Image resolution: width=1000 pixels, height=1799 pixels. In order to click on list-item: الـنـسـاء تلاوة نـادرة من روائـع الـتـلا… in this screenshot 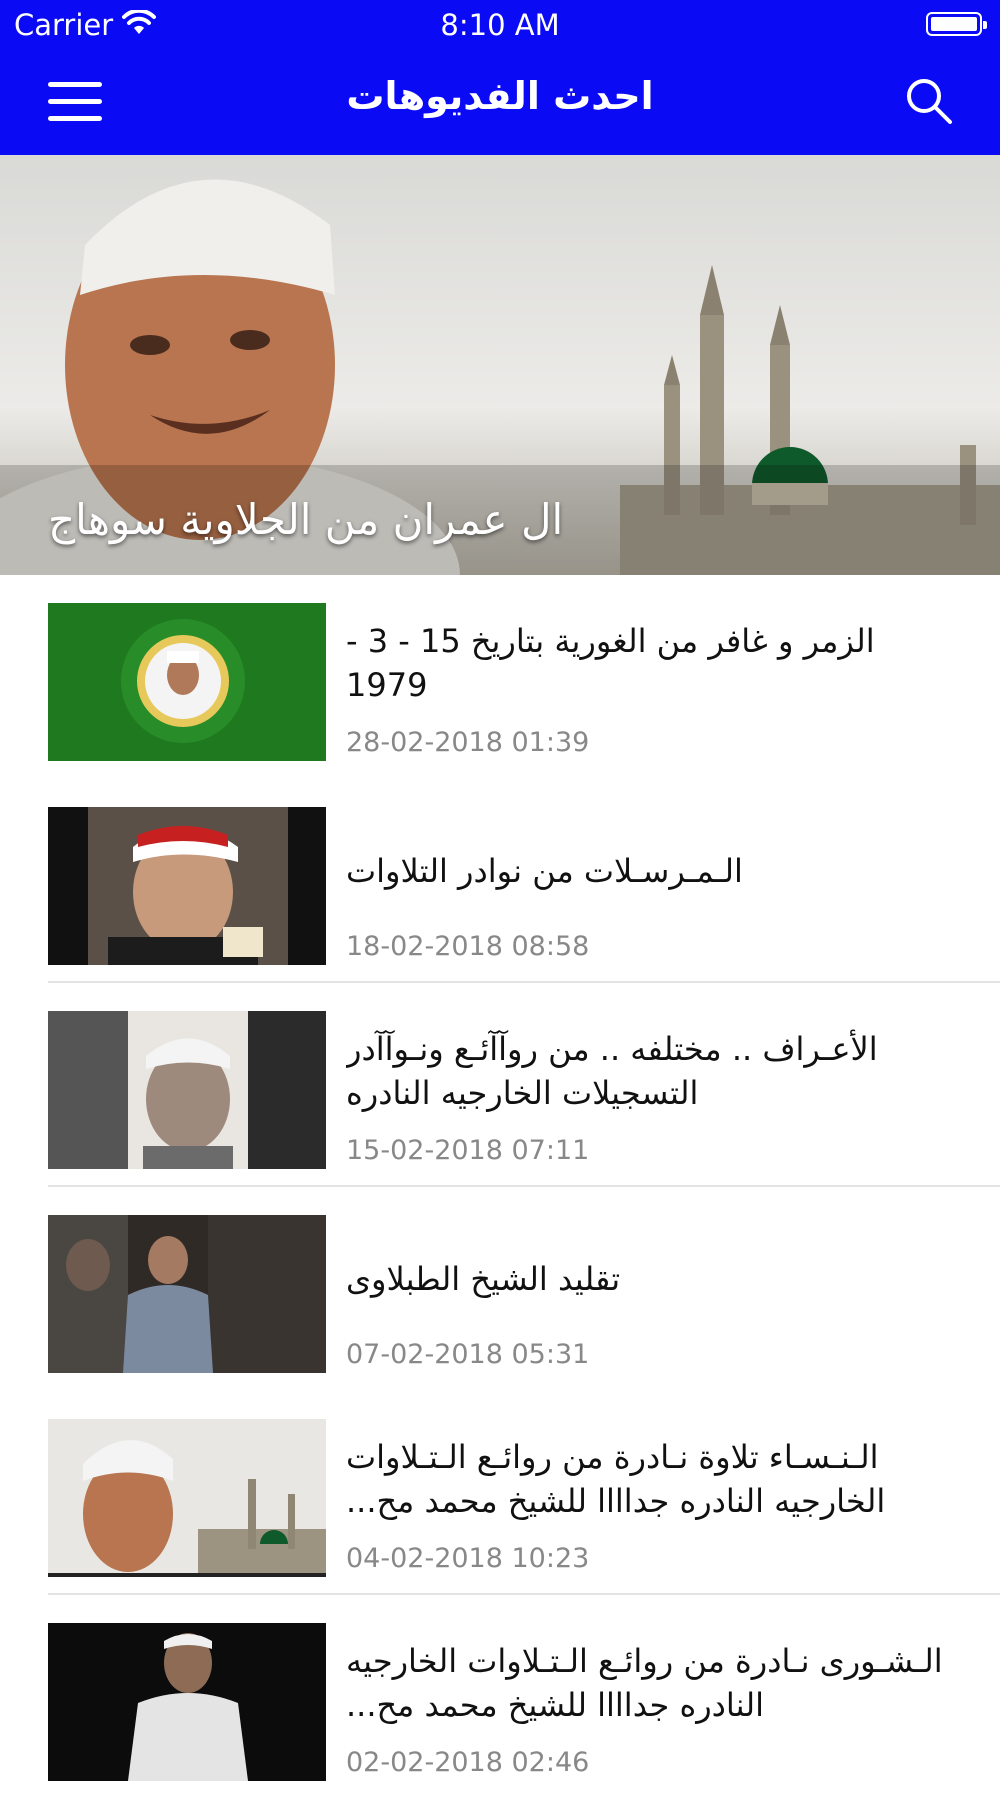, I will do `click(500, 1493)`.